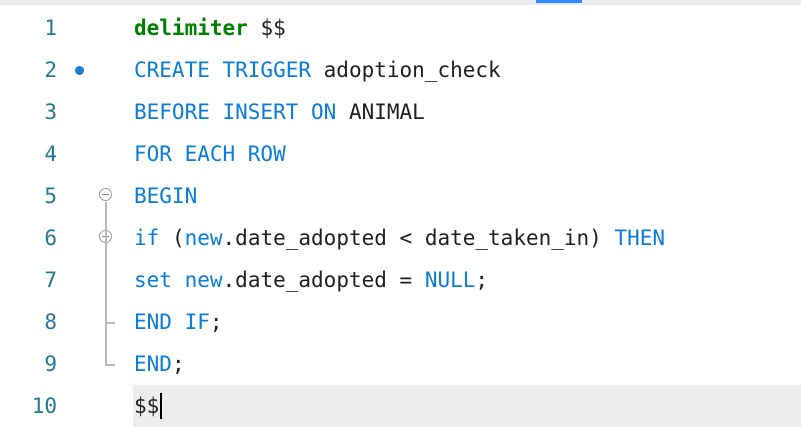 This screenshot has width=801, height=427. What do you see at coordinates (559, 1) in the screenshot?
I see `active-tab-indicator` at bounding box center [559, 1].